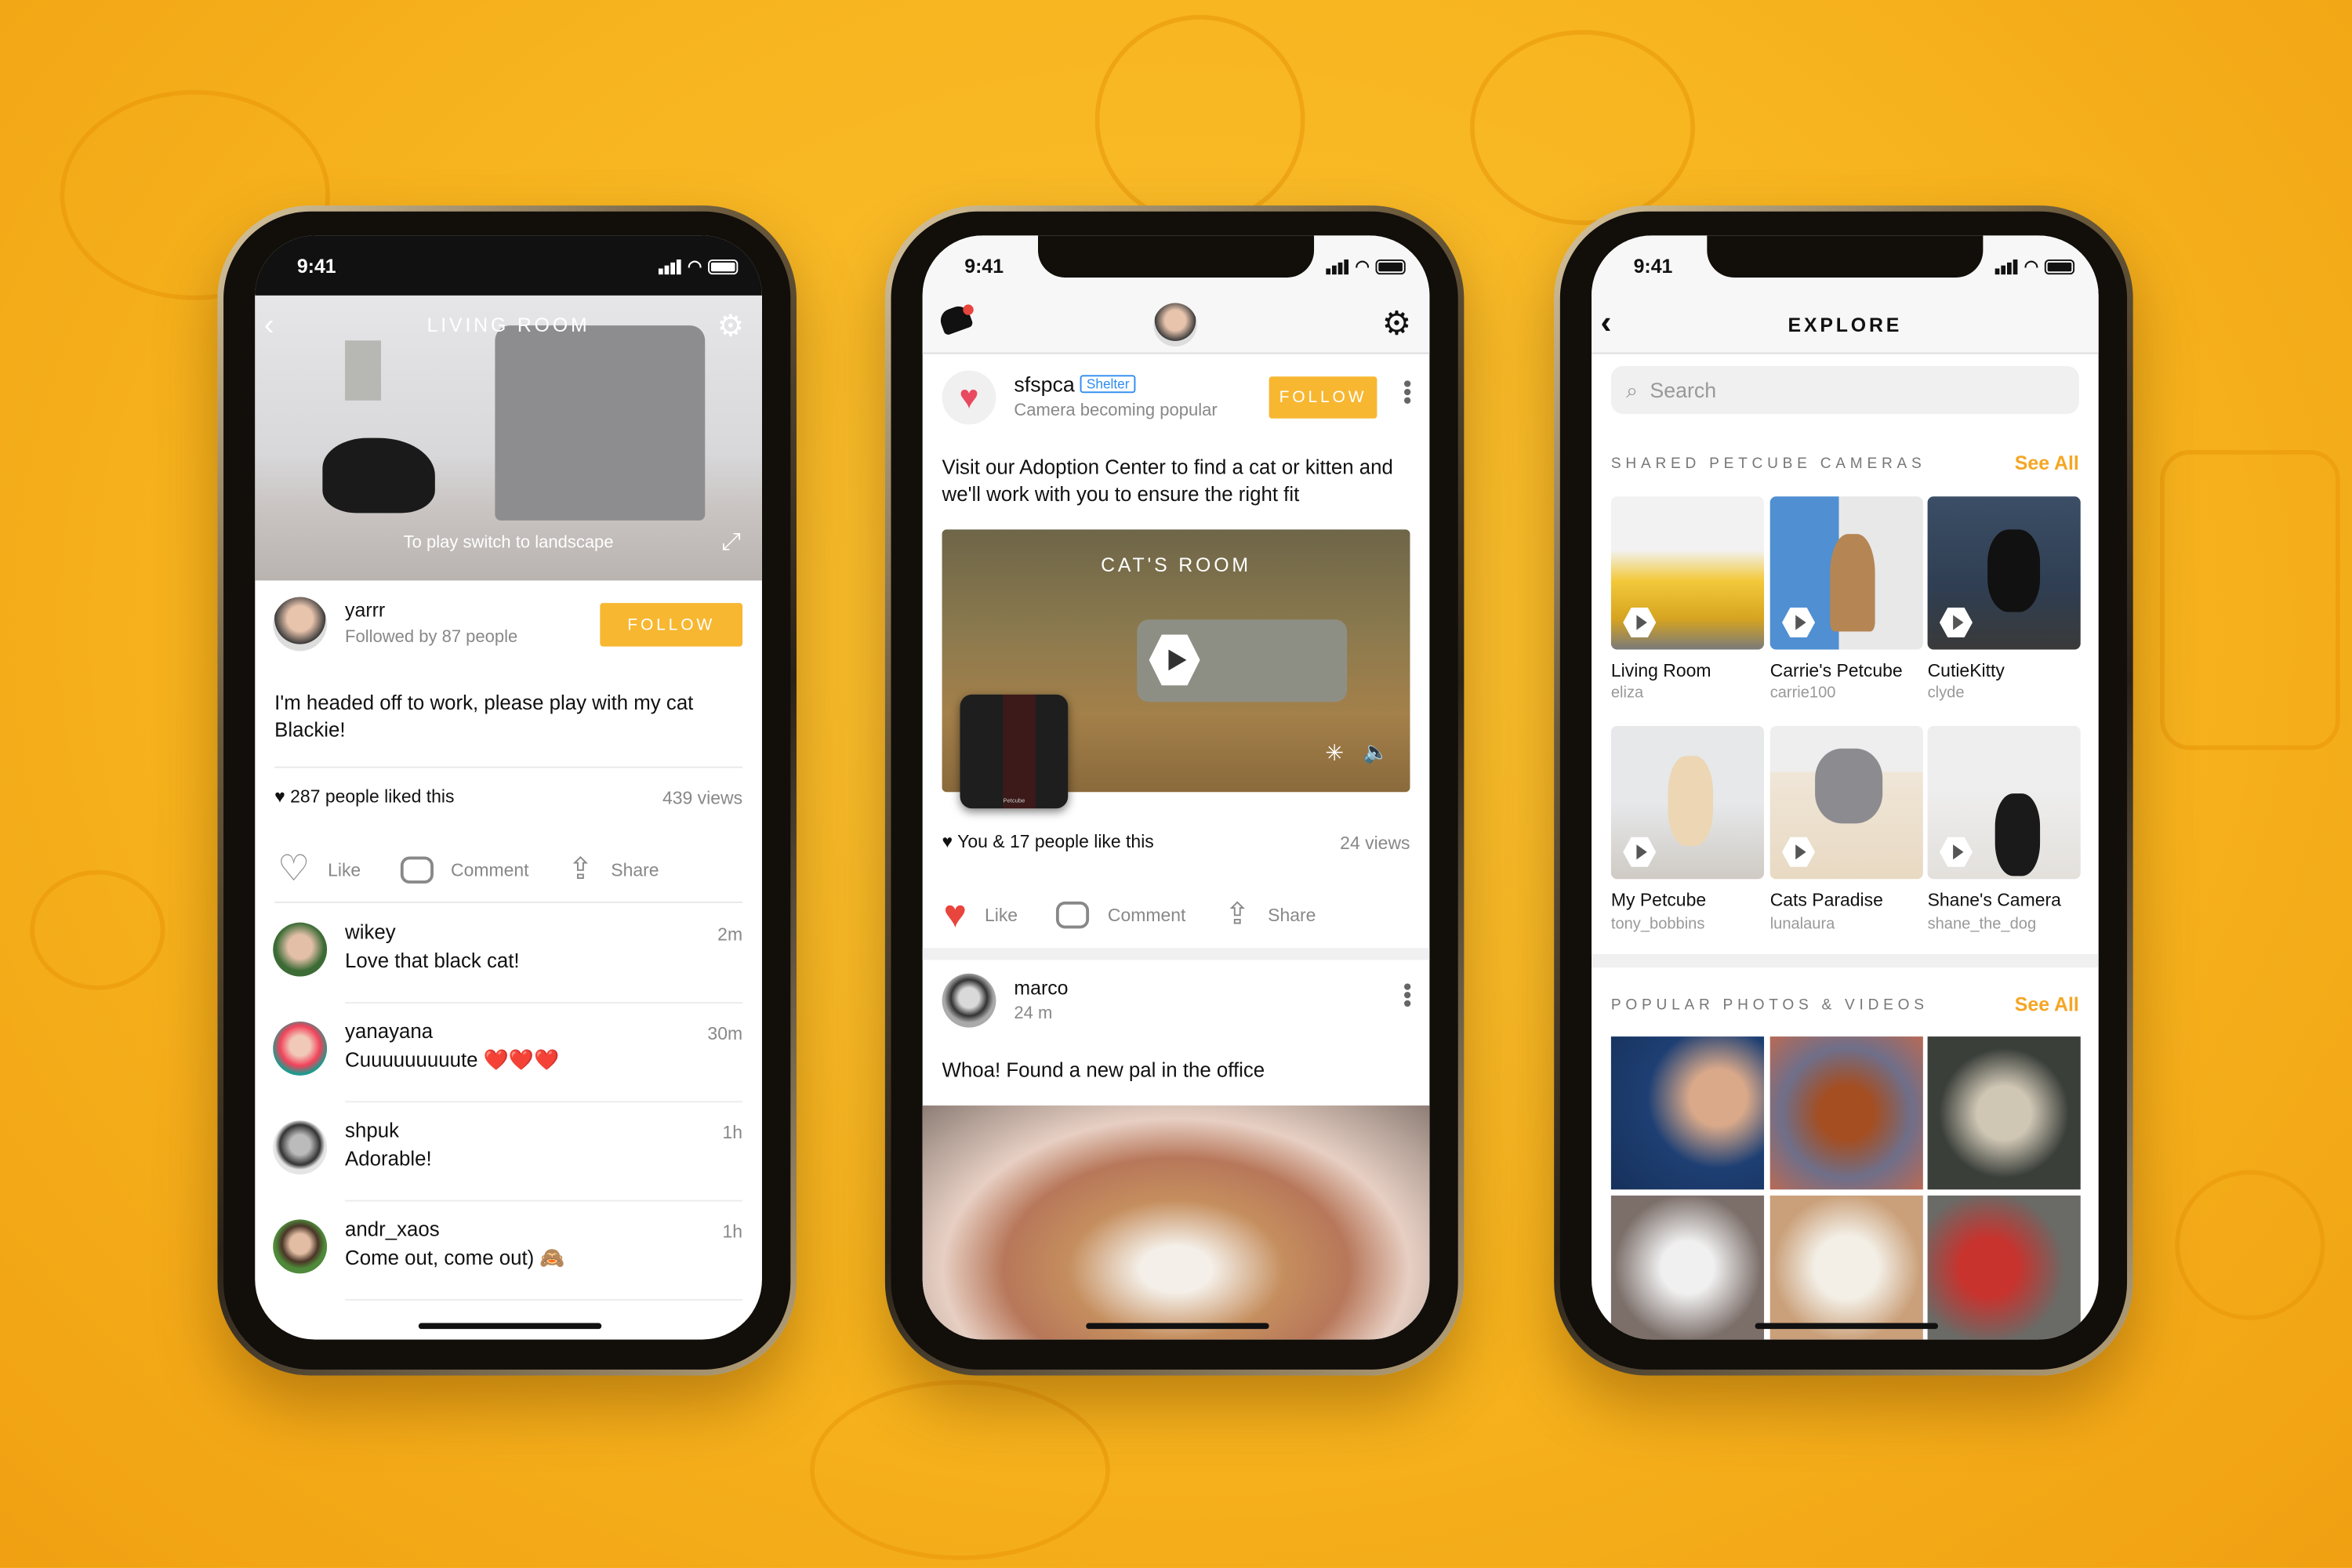 This screenshot has width=2352, height=1568. I want to click on post-text: Whoa! Found a new pal in the office, so click(1103, 1070).